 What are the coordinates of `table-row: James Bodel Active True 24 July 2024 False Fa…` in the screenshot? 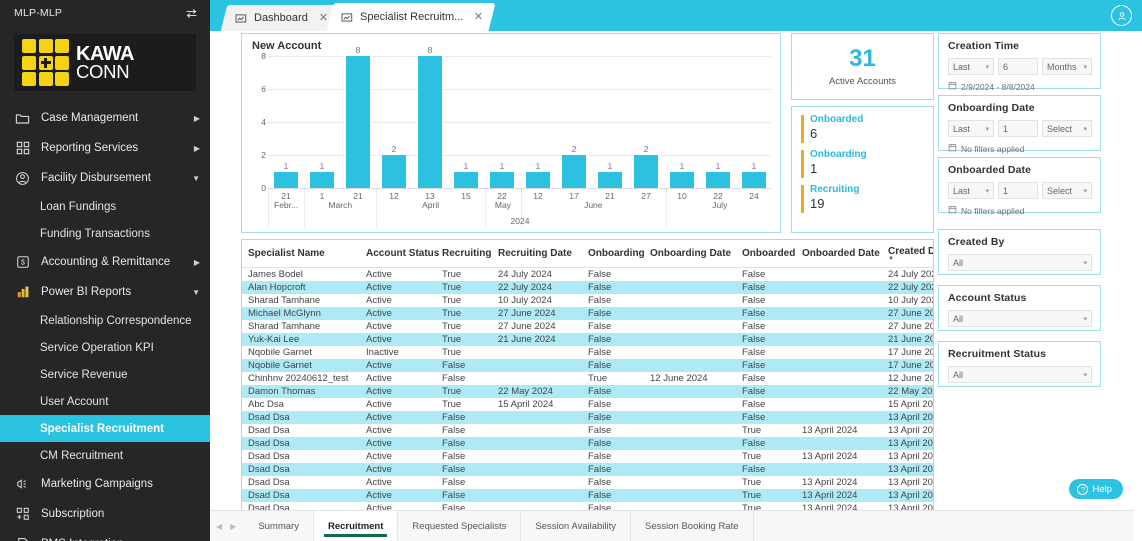 It's located at (587, 275).